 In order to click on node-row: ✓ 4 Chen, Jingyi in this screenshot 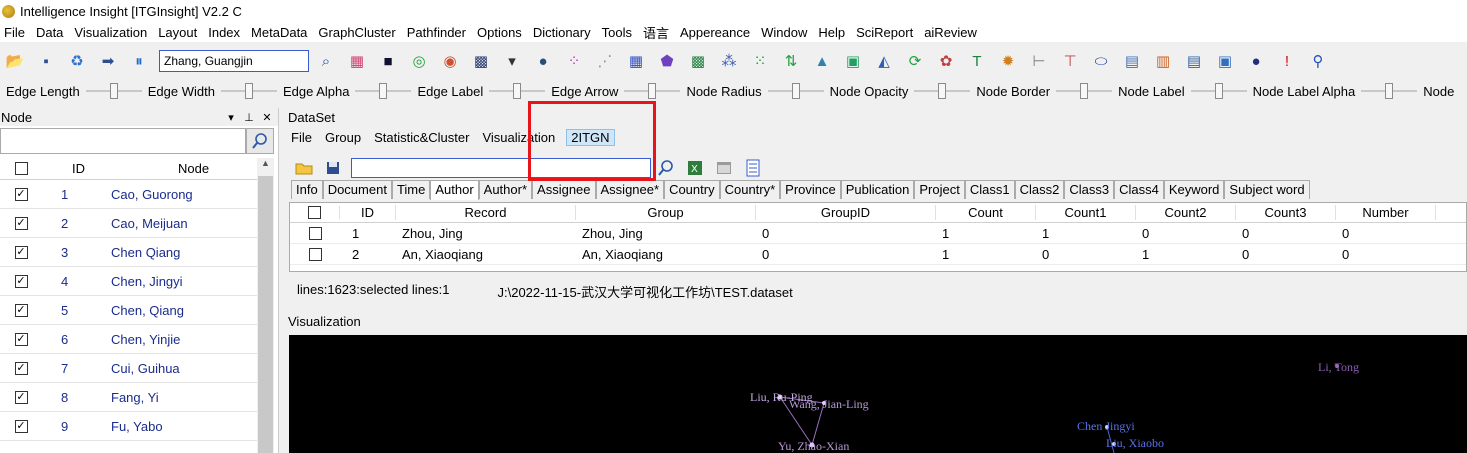, I will do `click(128, 281)`.